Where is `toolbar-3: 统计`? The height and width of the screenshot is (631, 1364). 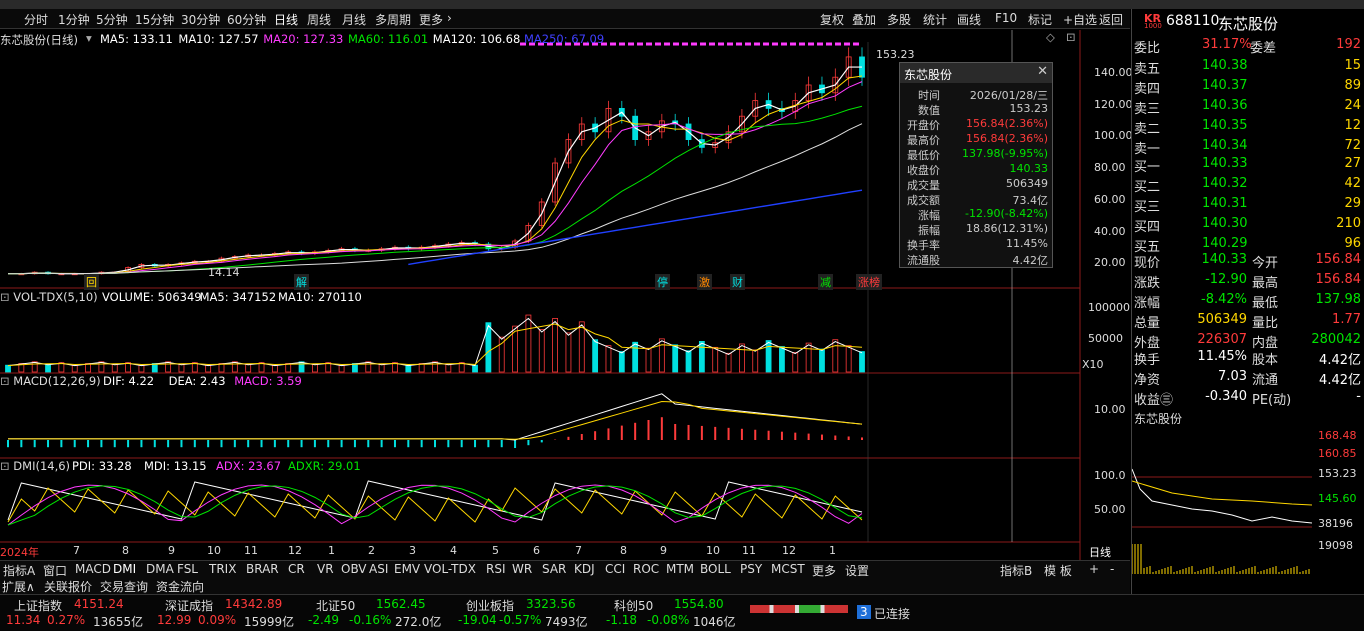 toolbar-3: 统计 is located at coordinates (935, 19).